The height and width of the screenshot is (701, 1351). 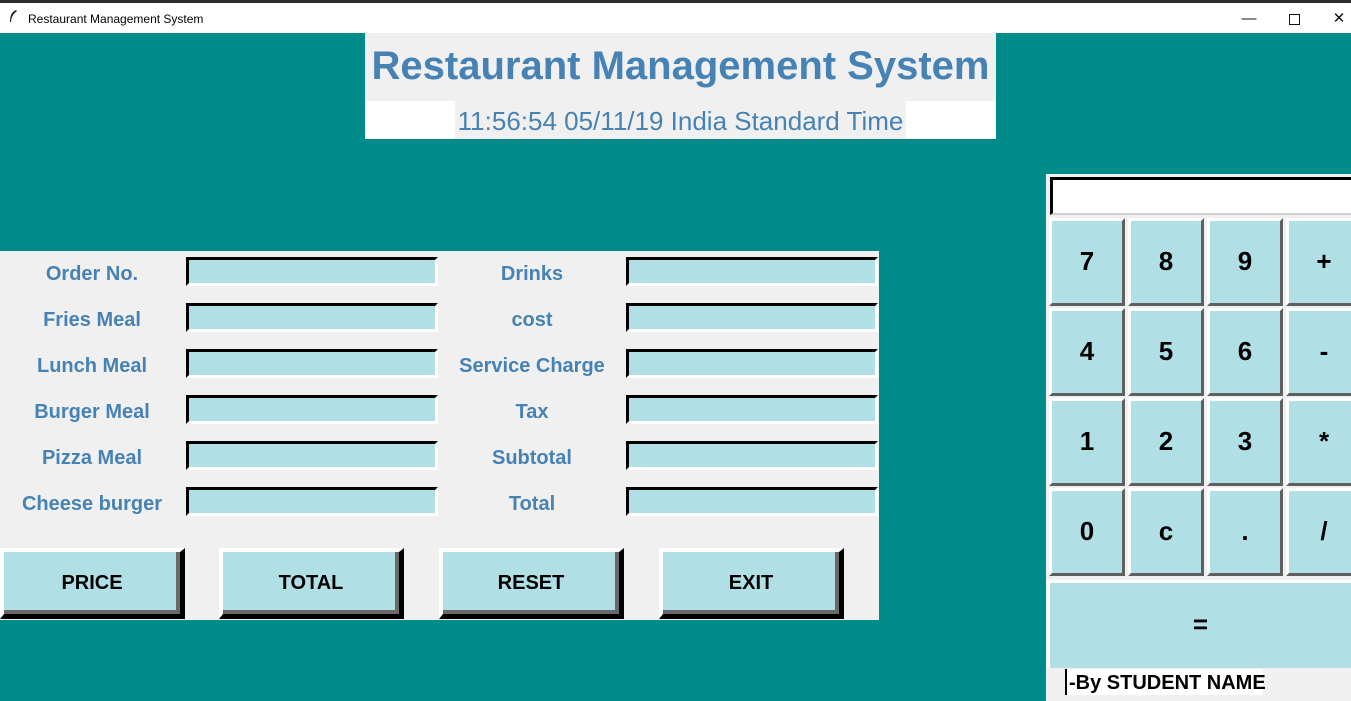 What do you see at coordinates (532, 504) in the screenshot?
I see `total-label: Total` at bounding box center [532, 504].